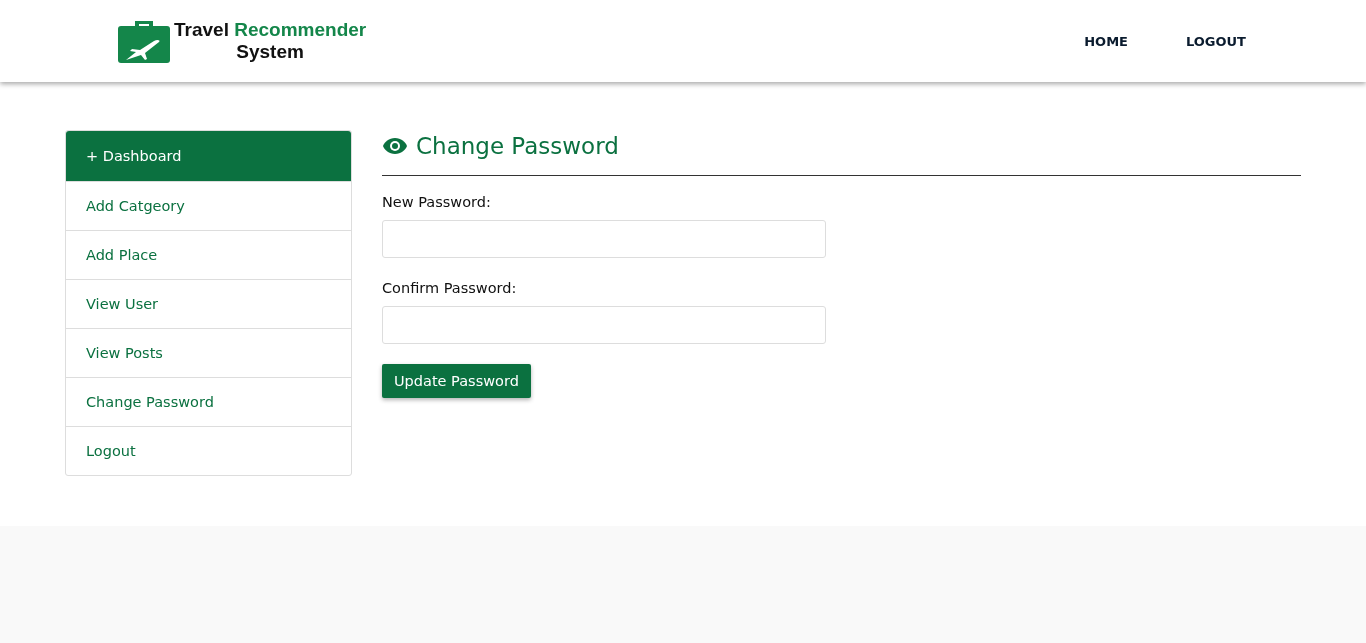 This screenshot has height=643, width=1366. Describe the element at coordinates (208, 450) in the screenshot. I see `sidebar-item: Logout` at that location.